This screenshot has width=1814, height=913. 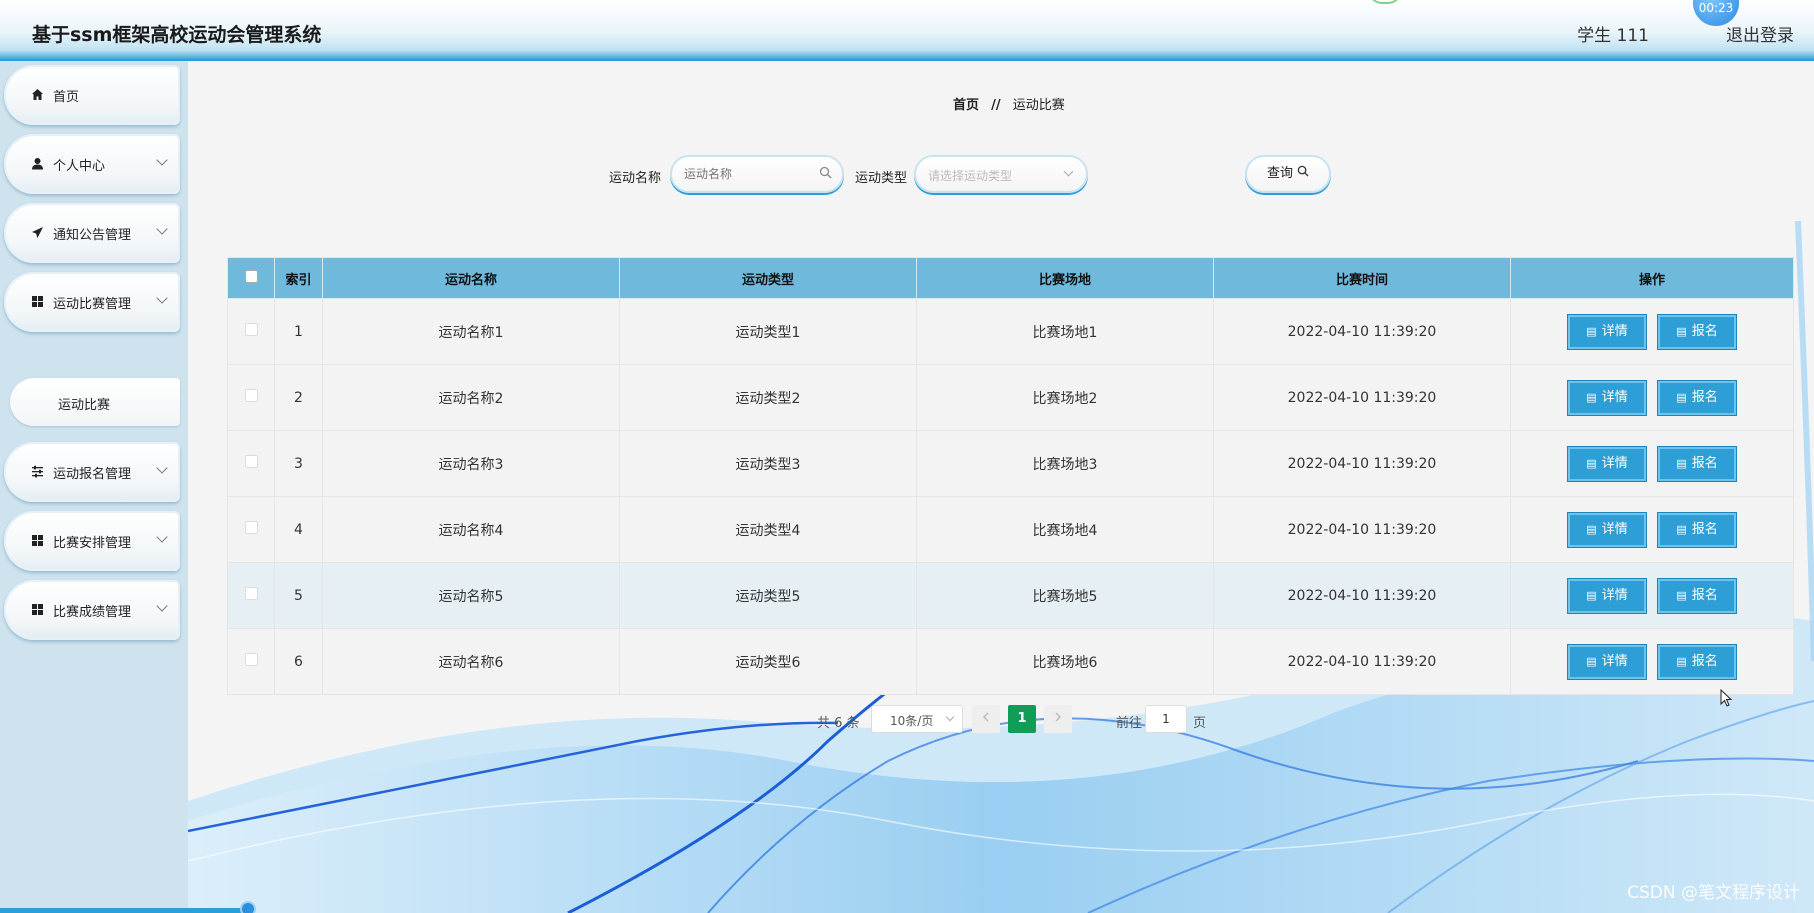 What do you see at coordinates (1038, 105) in the screenshot?
I see `breadcrumb-current: 运动比赛` at bounding box center [1038, 105].